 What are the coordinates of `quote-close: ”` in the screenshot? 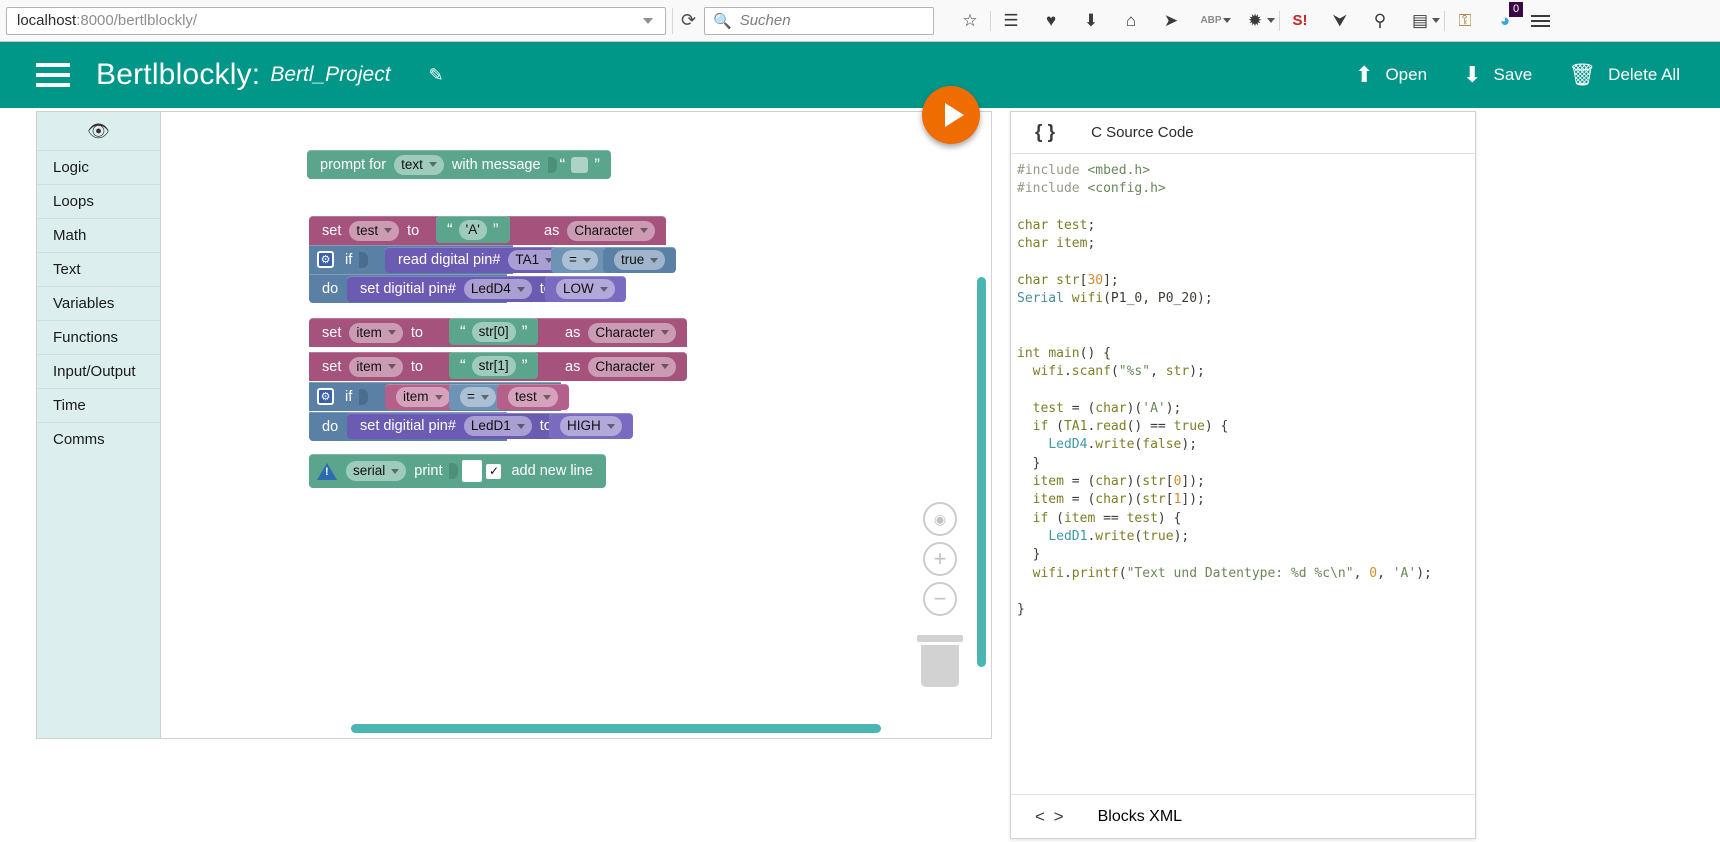 It's located at (524, 365).